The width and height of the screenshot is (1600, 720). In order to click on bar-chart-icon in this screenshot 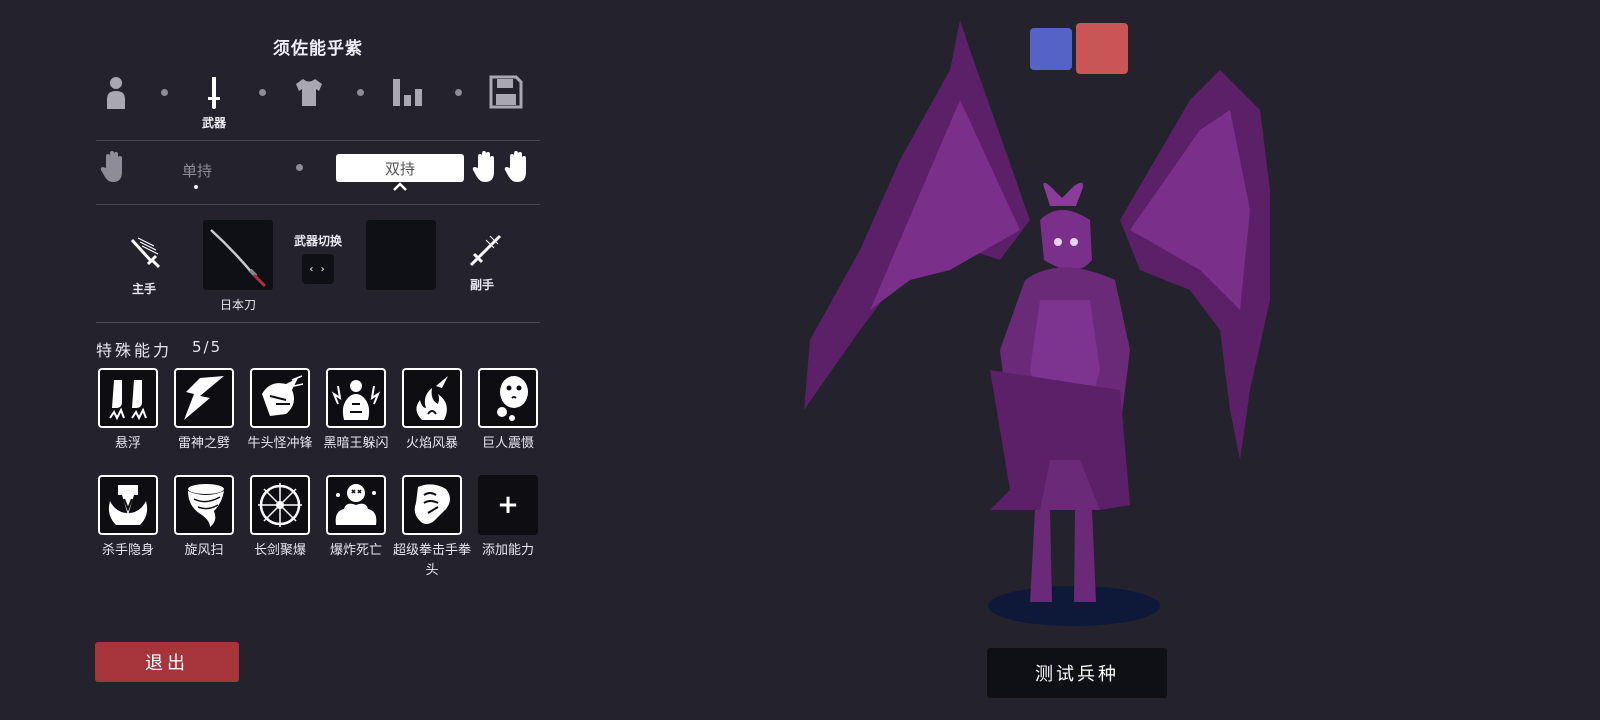, I will do `click(407, 92)`.